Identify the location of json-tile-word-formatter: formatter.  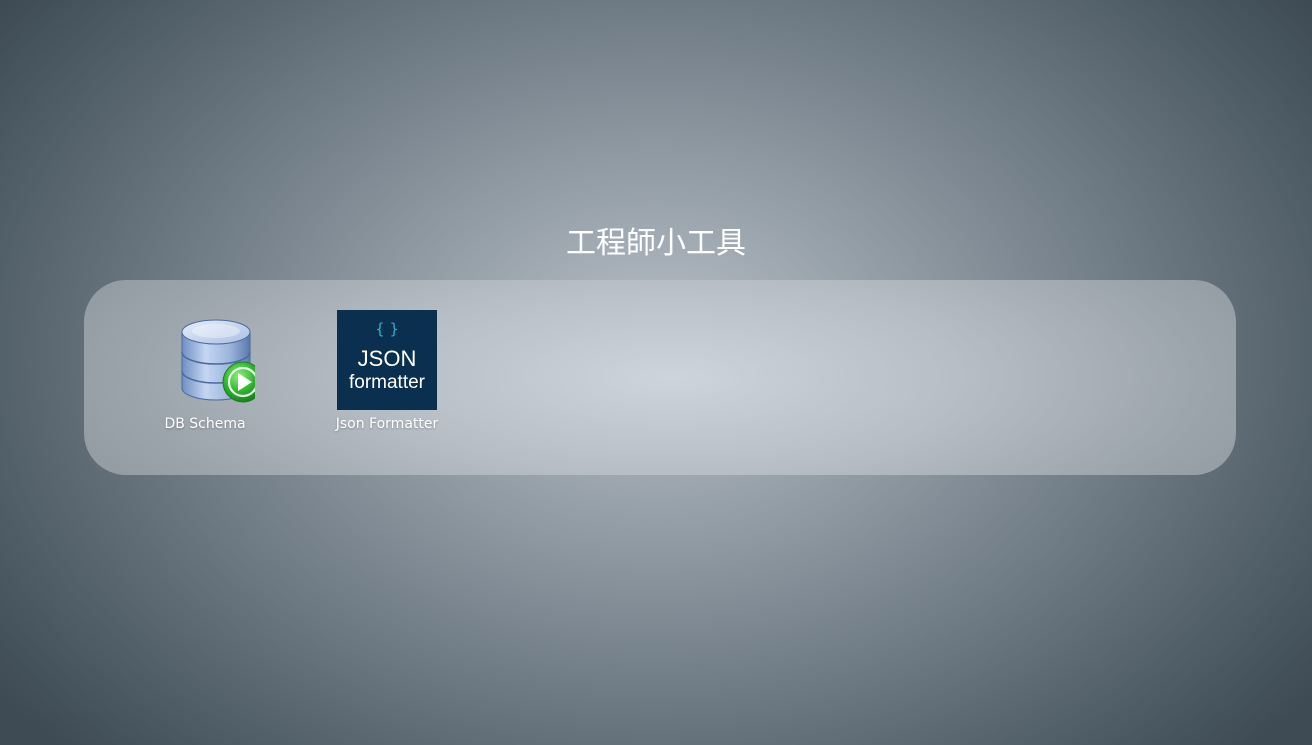
(387, 382).